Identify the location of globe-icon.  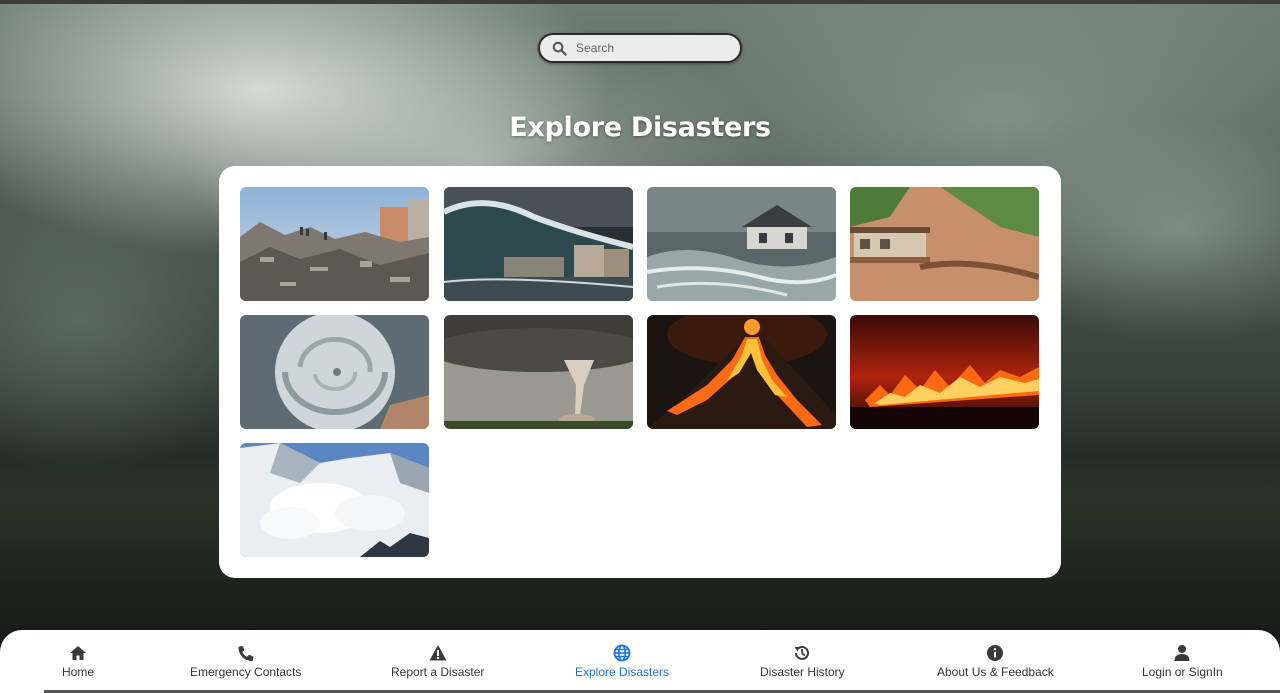
(622, 653).